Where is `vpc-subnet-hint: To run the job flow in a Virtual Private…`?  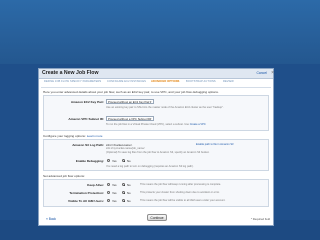
vpc-subnet-hint: To run the job flow in a Virtual Private… is located at coordinates (156, 124).